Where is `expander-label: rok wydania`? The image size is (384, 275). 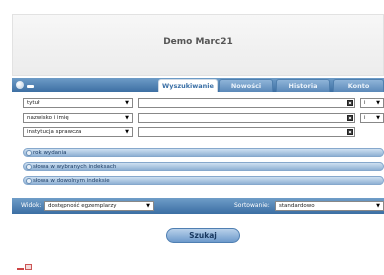 expander-label: rok wydania is located at coordinates (50, 153).